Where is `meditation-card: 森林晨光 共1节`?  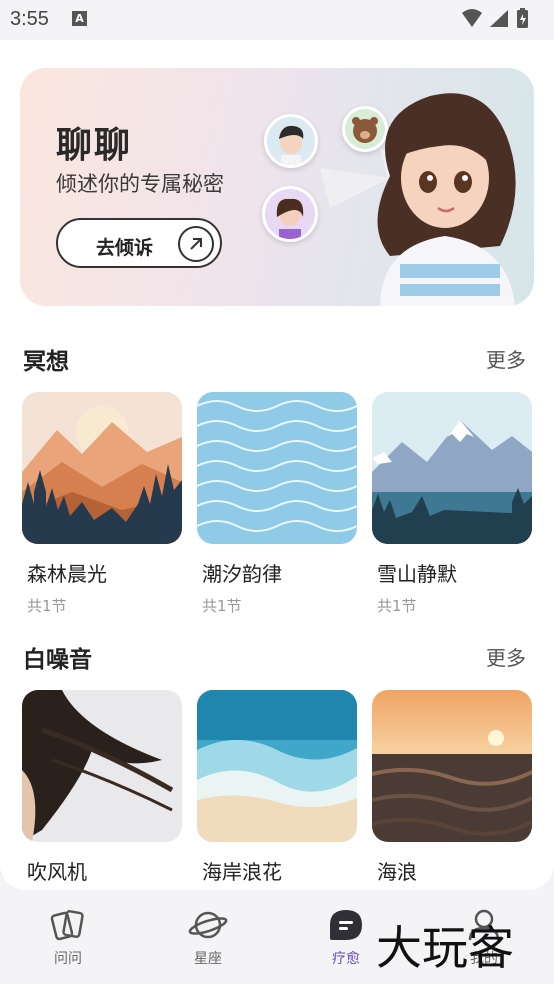
meditation-card: 森林晨光 共1节 is located at coordinates (102, 504).